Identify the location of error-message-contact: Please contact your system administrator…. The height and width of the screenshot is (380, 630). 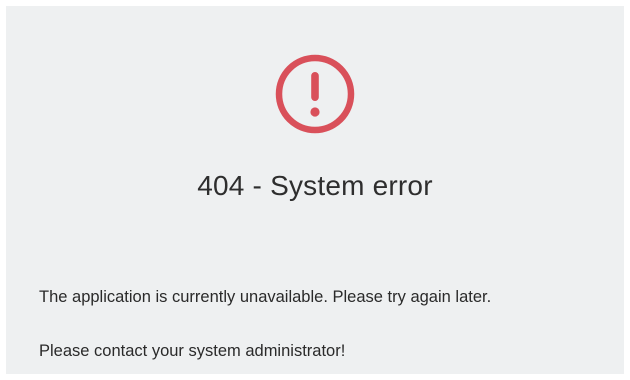
(192, 351).